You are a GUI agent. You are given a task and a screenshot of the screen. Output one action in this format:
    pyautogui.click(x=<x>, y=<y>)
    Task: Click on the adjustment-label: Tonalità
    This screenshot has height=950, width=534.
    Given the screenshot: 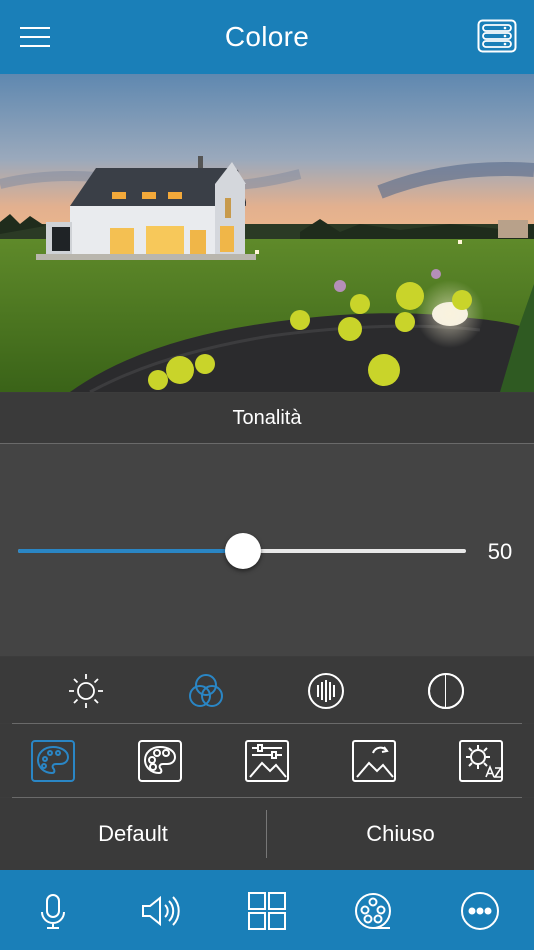 What is the action you would take?
    pyautogui.click(x=267, y=418)
    